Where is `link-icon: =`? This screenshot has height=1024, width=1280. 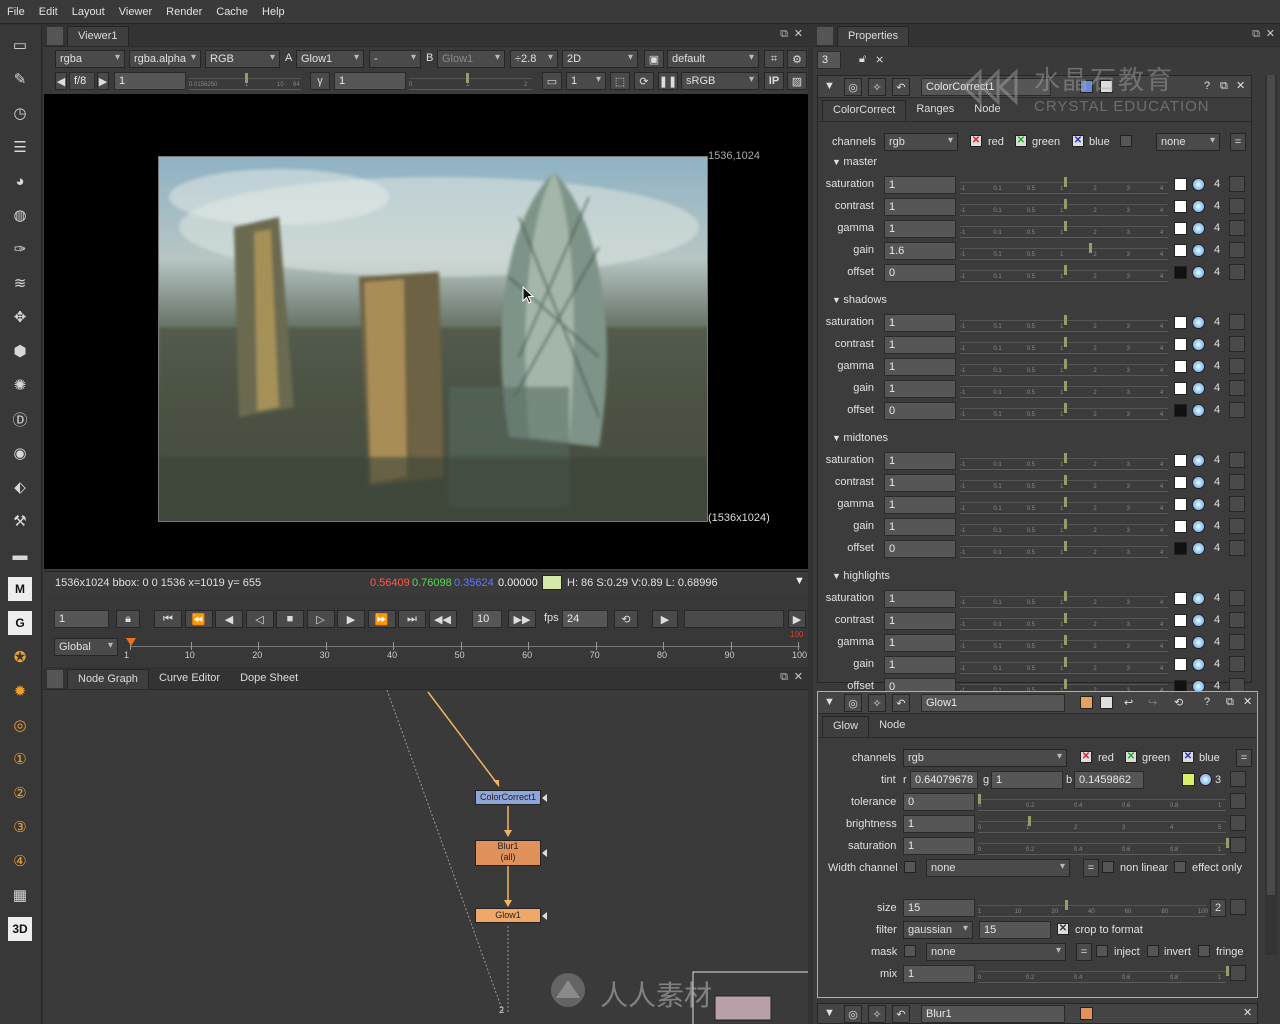 link-icon: = is located at coordinates (1238, 142).